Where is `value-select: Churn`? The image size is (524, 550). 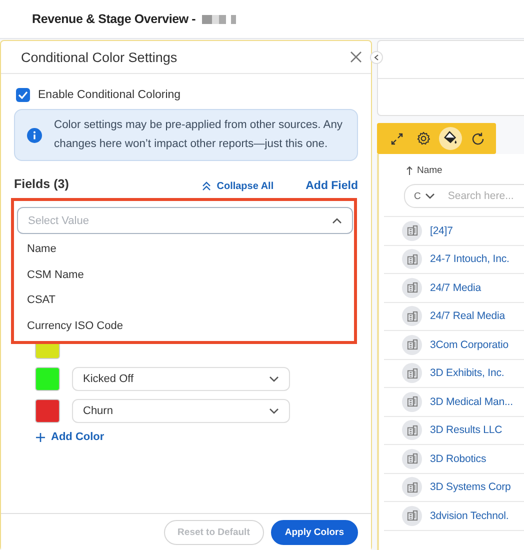
value-select: Churn is located at coordinates (181, 411).